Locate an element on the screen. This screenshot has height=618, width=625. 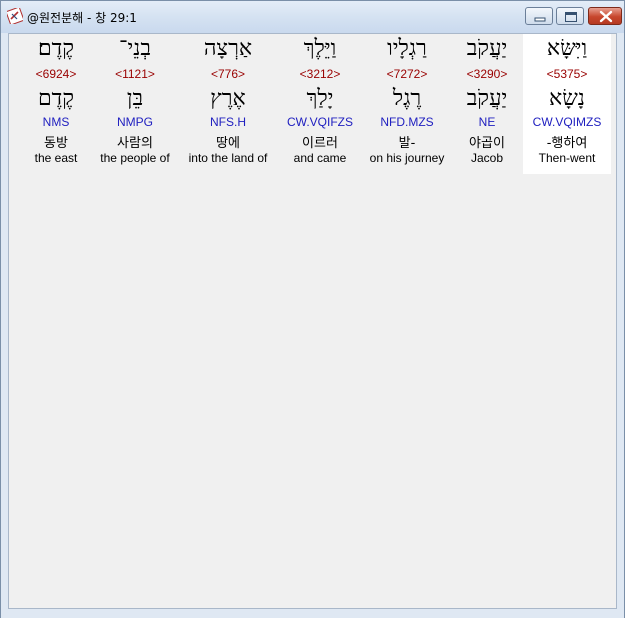
close-icon is located at coordinates (606, 16).